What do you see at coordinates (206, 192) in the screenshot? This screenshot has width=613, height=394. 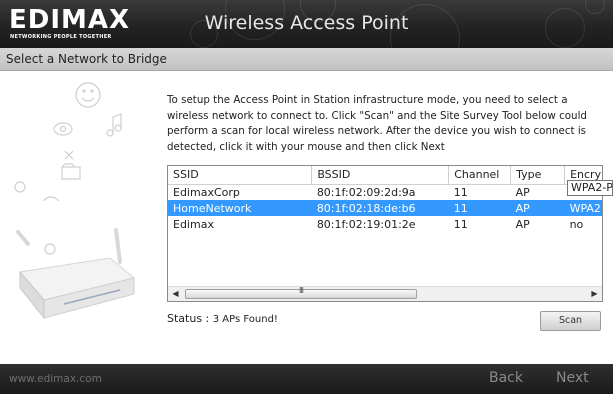 I see `cell-ssid: EdimaxCorp` at bounding box center [206, 192].